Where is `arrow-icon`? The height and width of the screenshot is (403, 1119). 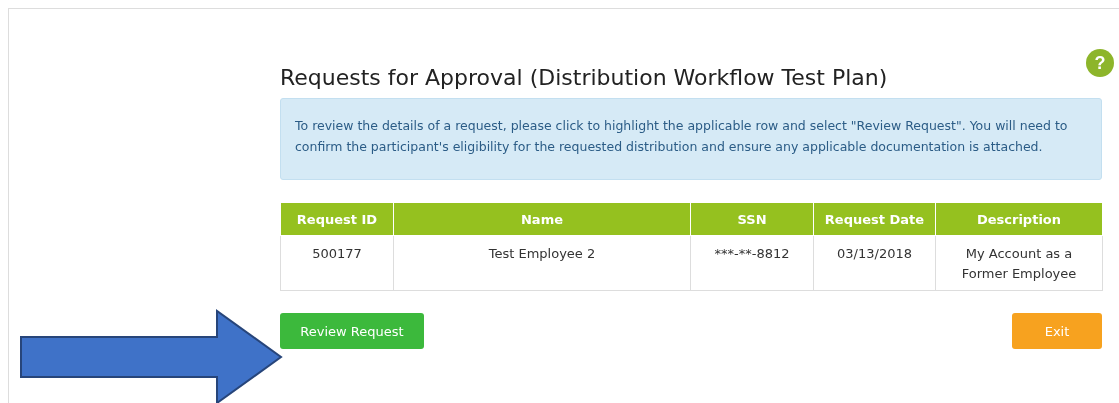
arrow-icon is located at coordinates (151, 356).